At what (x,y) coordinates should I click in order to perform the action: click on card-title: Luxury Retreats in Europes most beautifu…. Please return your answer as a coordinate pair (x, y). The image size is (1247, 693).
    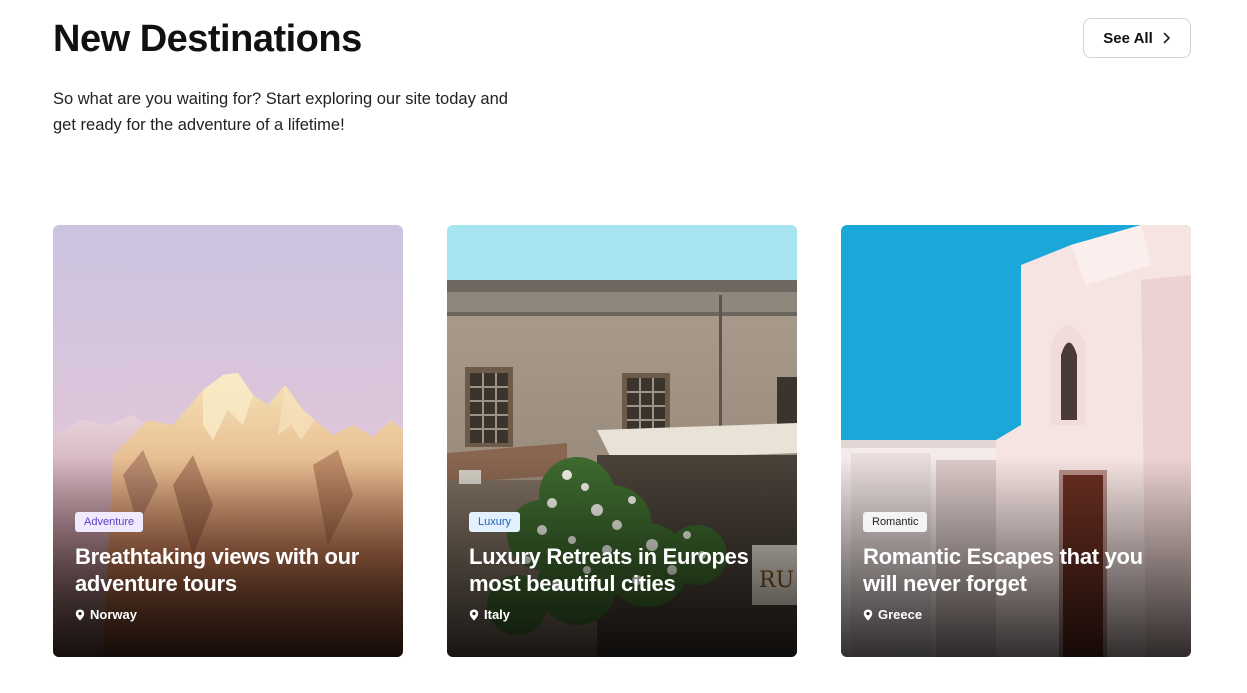
    Looking at the image, I should click on (609, 570).